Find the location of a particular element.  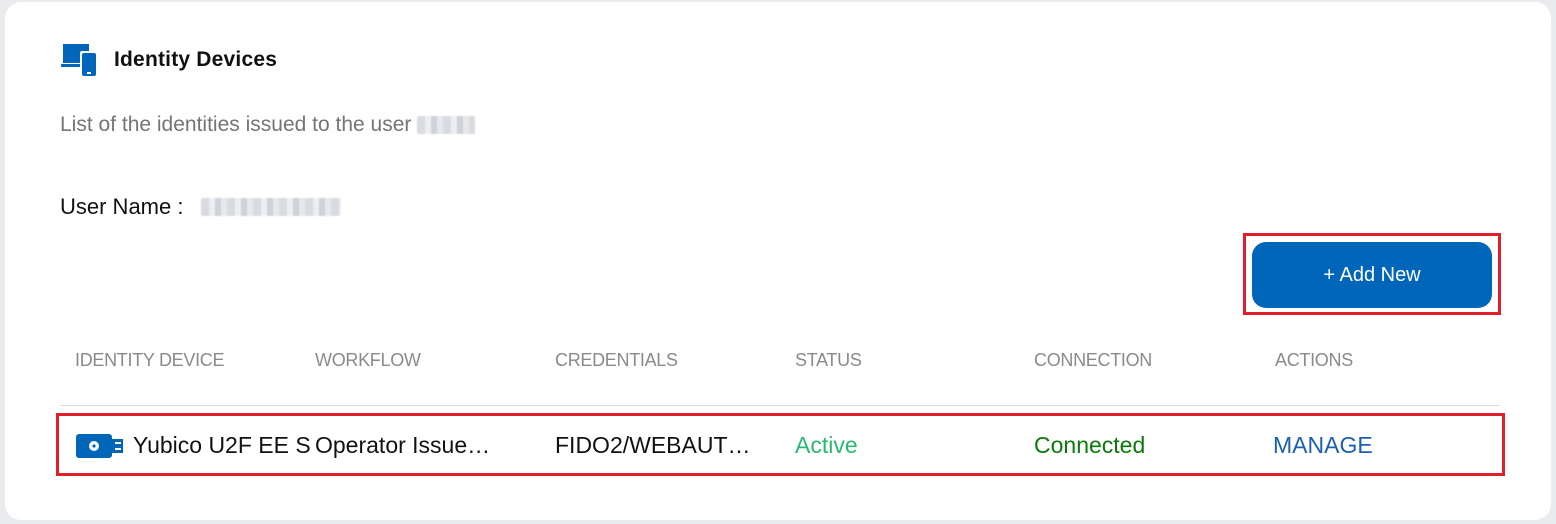

cell-identity-device: Yubico U2F EE S is located at coordinates (194, 445).